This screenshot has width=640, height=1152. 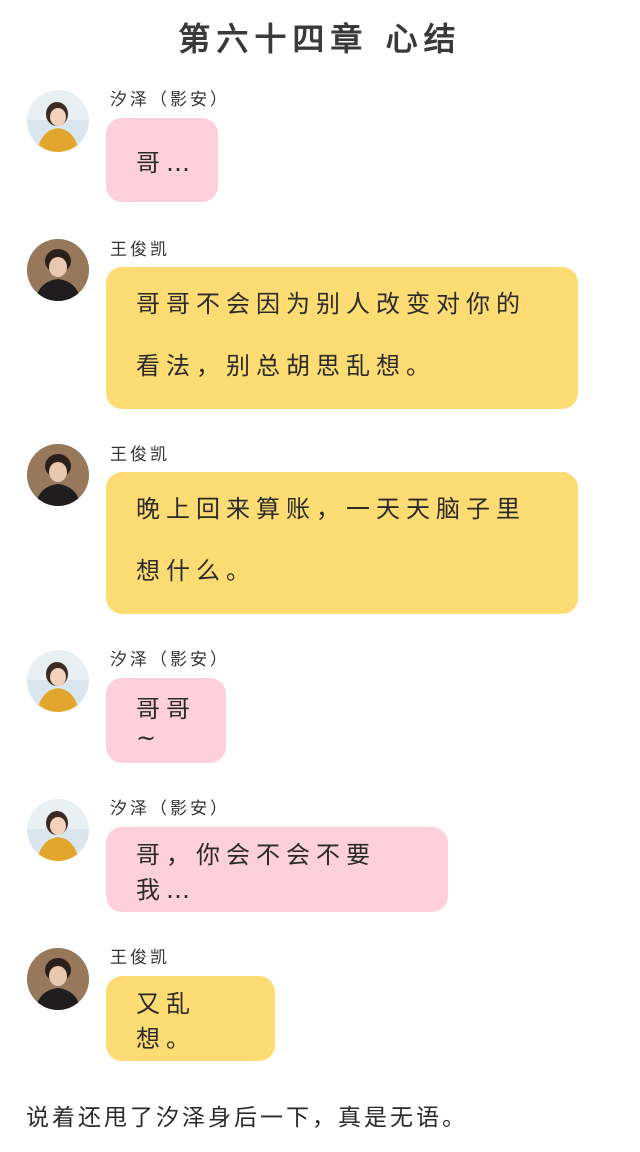 I want to click on narration-text: 说着还甩了汐泽身后一下，真是无语。, so click(x=247, y=1118).